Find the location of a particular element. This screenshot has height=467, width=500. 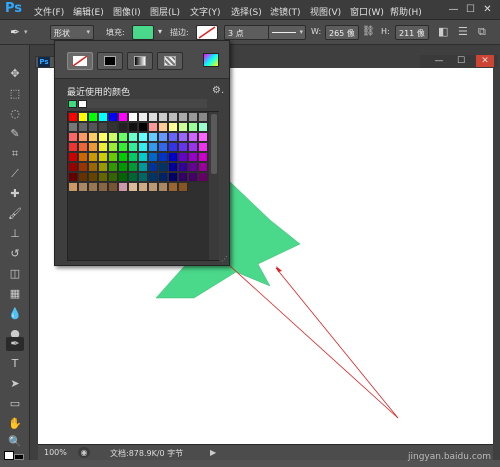

fill-chevron-icon: ▾ is located at coordinates (160, 31).